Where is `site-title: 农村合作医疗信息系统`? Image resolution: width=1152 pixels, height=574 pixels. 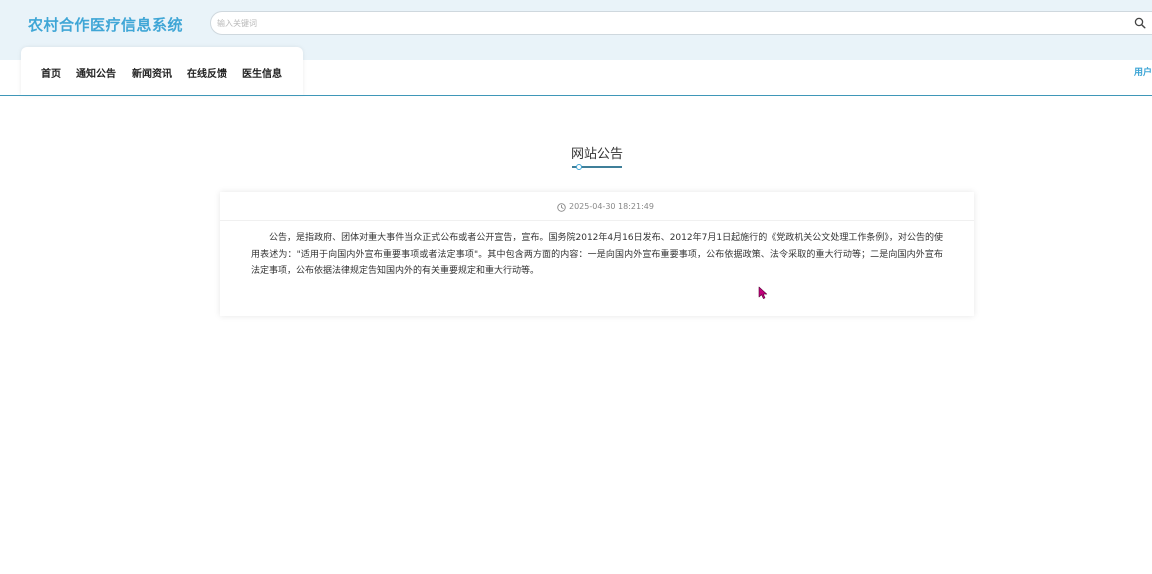 site-title: 农村合作医疗信息系统 is located at coordinates (105, 24).